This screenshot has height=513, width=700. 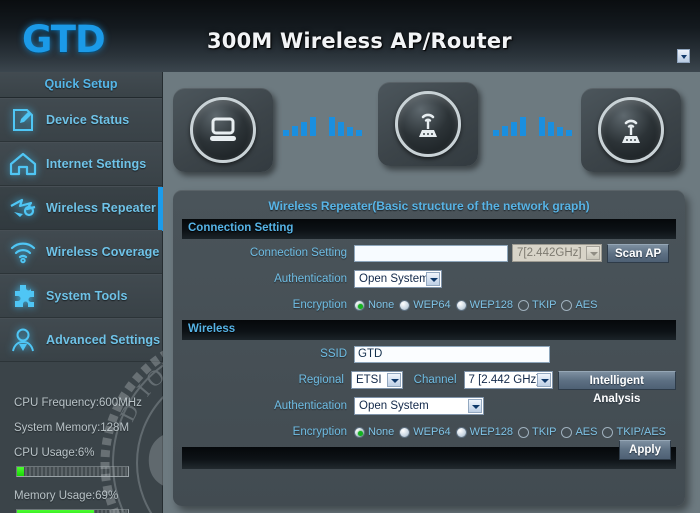 I want to click on connection-encryption-row: Encryption None WEP64 WEP128 TKIP AES, so click(x=429, y=305).